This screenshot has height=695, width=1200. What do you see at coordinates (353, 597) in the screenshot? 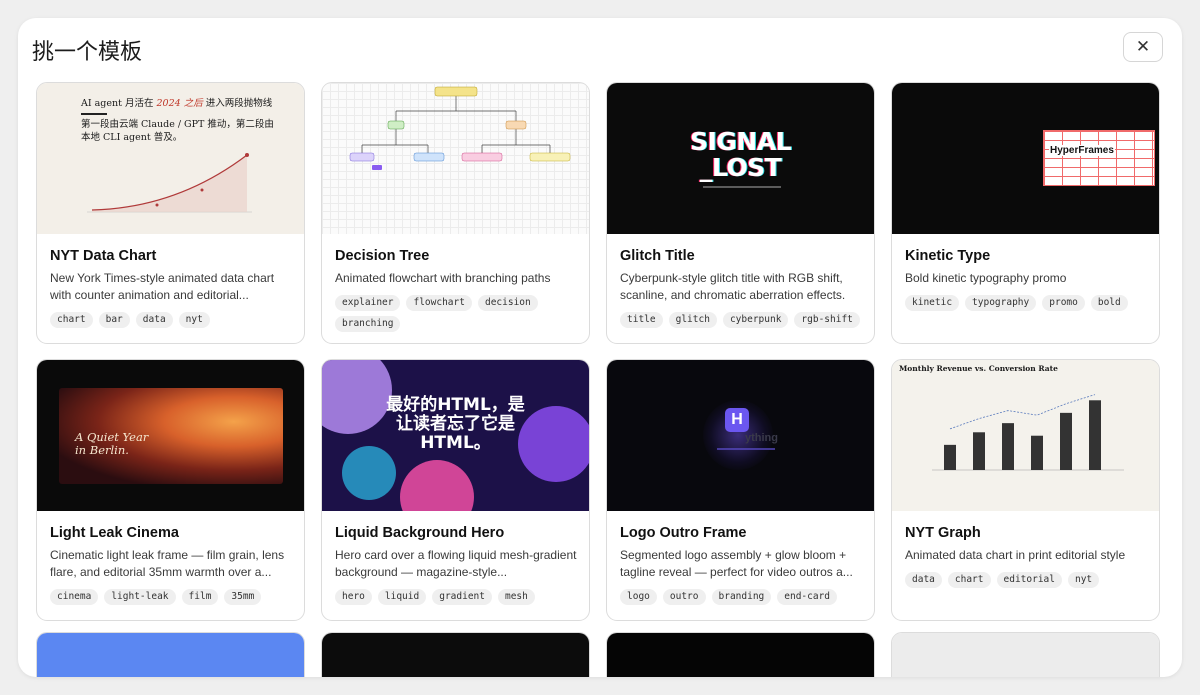
I see `tag: hero` at bounding box center [353, 597].